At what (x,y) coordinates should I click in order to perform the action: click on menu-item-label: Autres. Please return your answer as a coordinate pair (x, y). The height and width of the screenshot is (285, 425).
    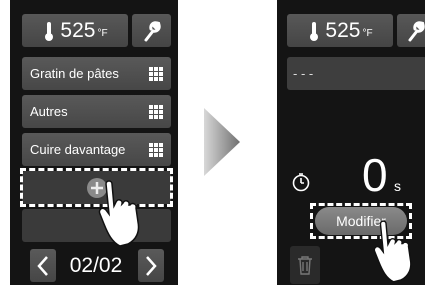
    Looking at the image, I should click on (49, 111).